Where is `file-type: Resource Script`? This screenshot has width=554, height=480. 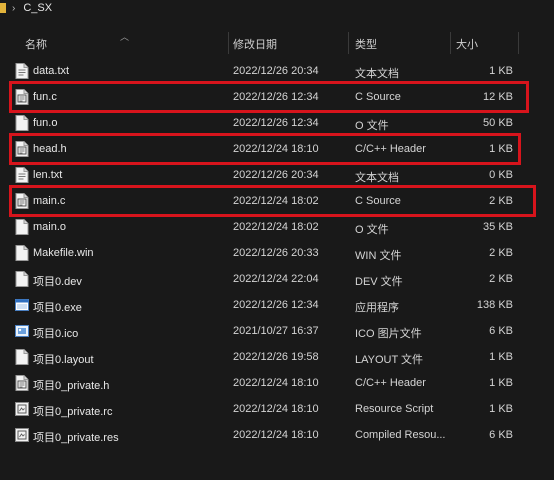
file-type: Resource Script is located at coordinates (394, 409).